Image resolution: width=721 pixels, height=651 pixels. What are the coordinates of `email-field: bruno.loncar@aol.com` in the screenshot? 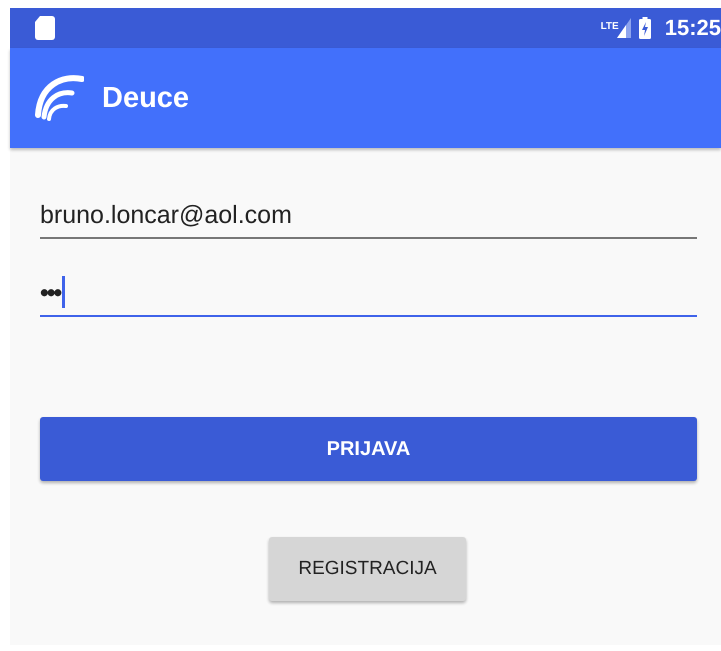 It's located at (368, 216).